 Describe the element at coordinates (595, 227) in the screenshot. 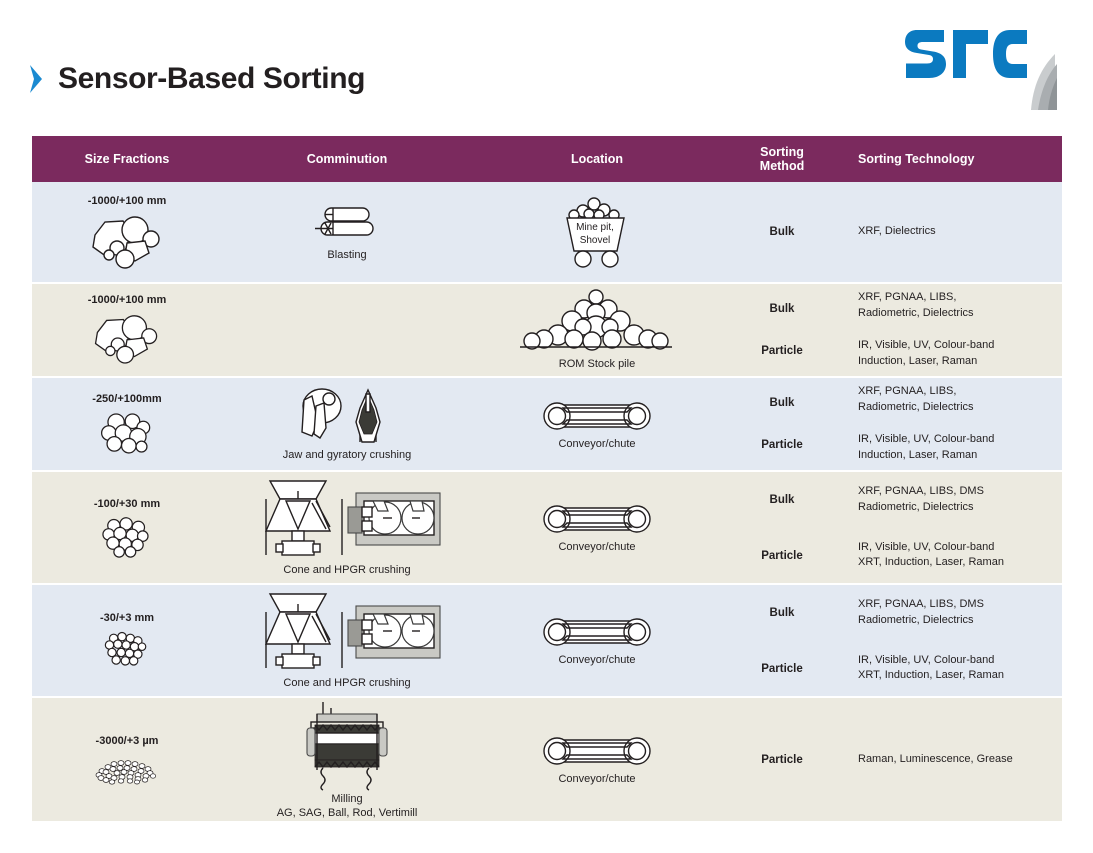

I see `cart-label-line1: Mine pit,` at that location.